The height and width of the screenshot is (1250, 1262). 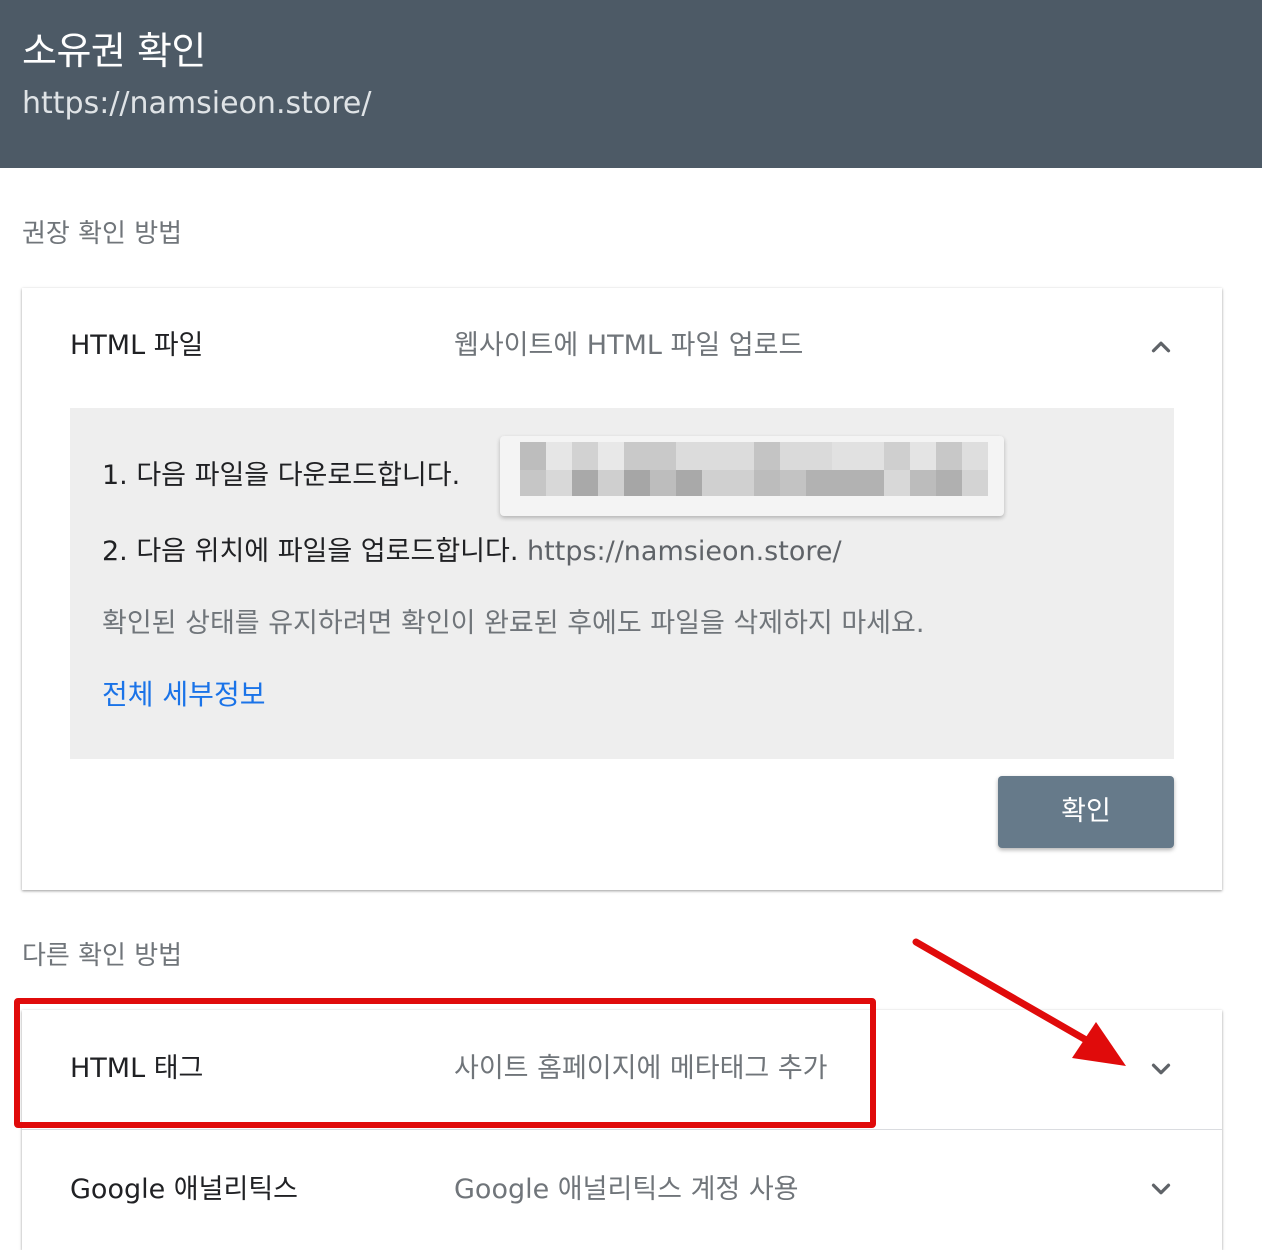 I want to click on step-2-text: 2. 다음 위치에 파일을 업로드합니다., so click(x=310, y=551).